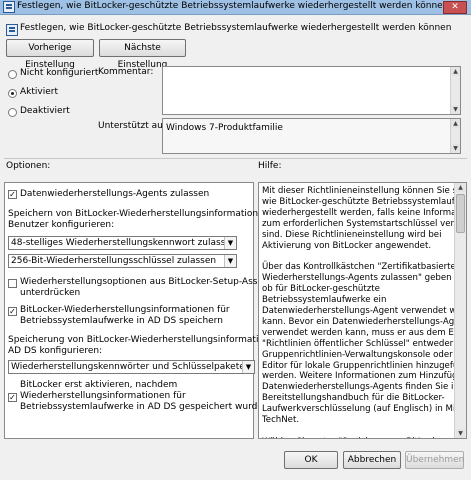 This screenshot has height=480, width=471. Describe the element at coordinates (12, 283) in the screenshot. I see `omit-options-checkbox` at that location.